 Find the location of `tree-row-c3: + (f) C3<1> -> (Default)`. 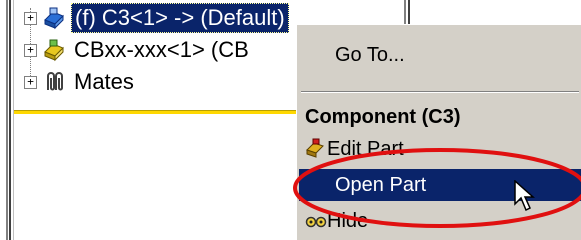

tree-row-c3: + (f) C3<1> -> (Default) is located at coordinates (156, 18).